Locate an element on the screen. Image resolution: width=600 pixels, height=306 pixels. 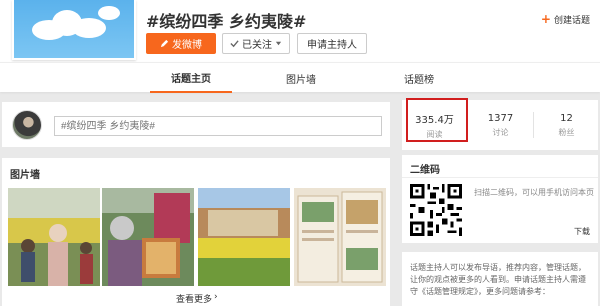
chevron-right-icon: › is located at coordinates (216, 297).